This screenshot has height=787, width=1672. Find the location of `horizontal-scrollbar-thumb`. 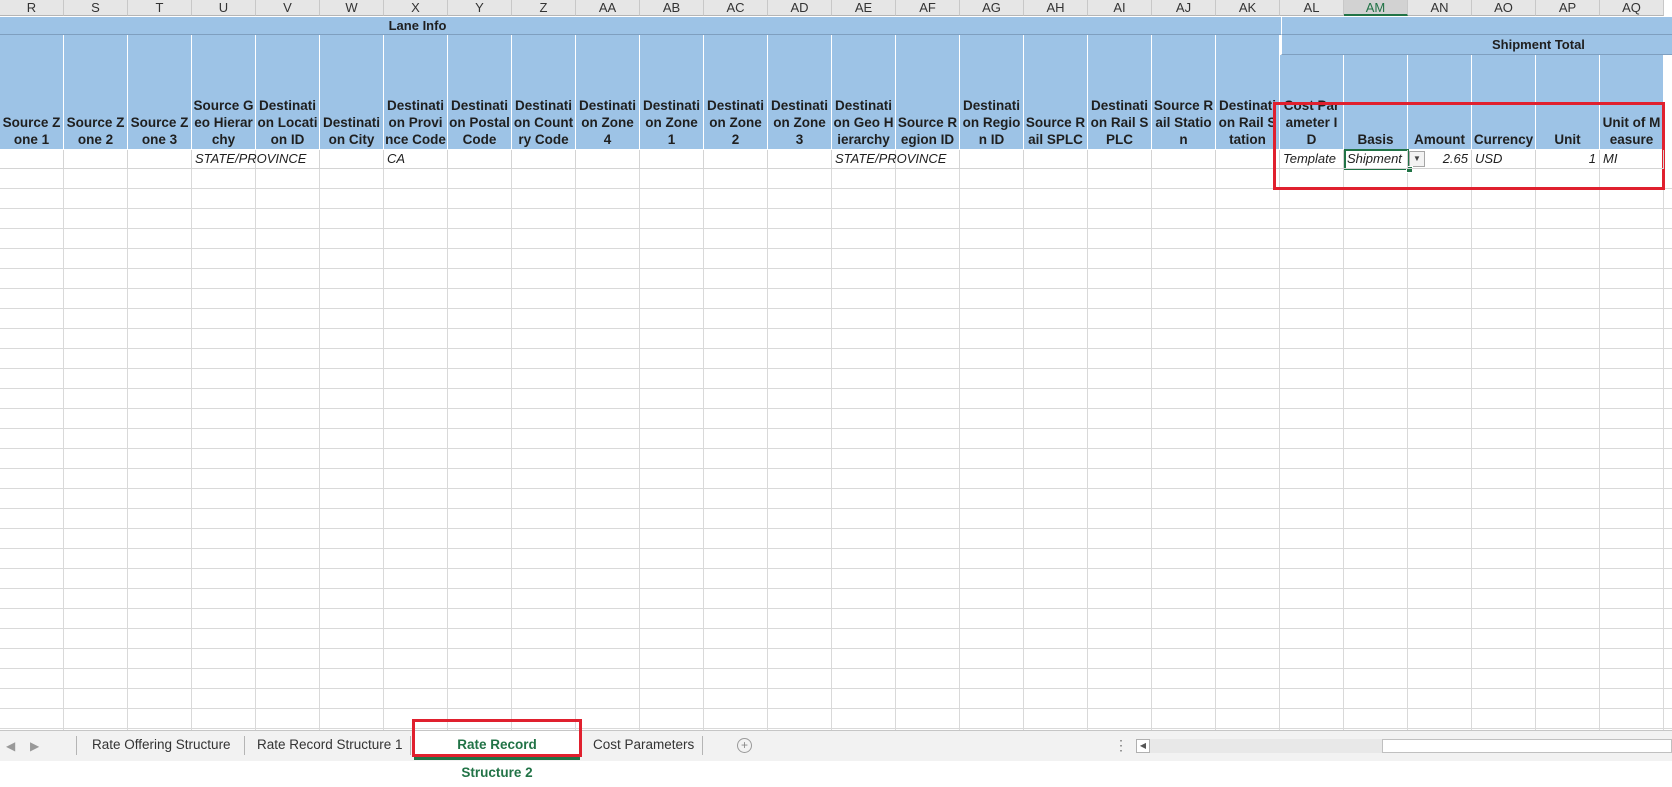

horizontal-scrollbar-thumb is located at coordinates (1527, 746).